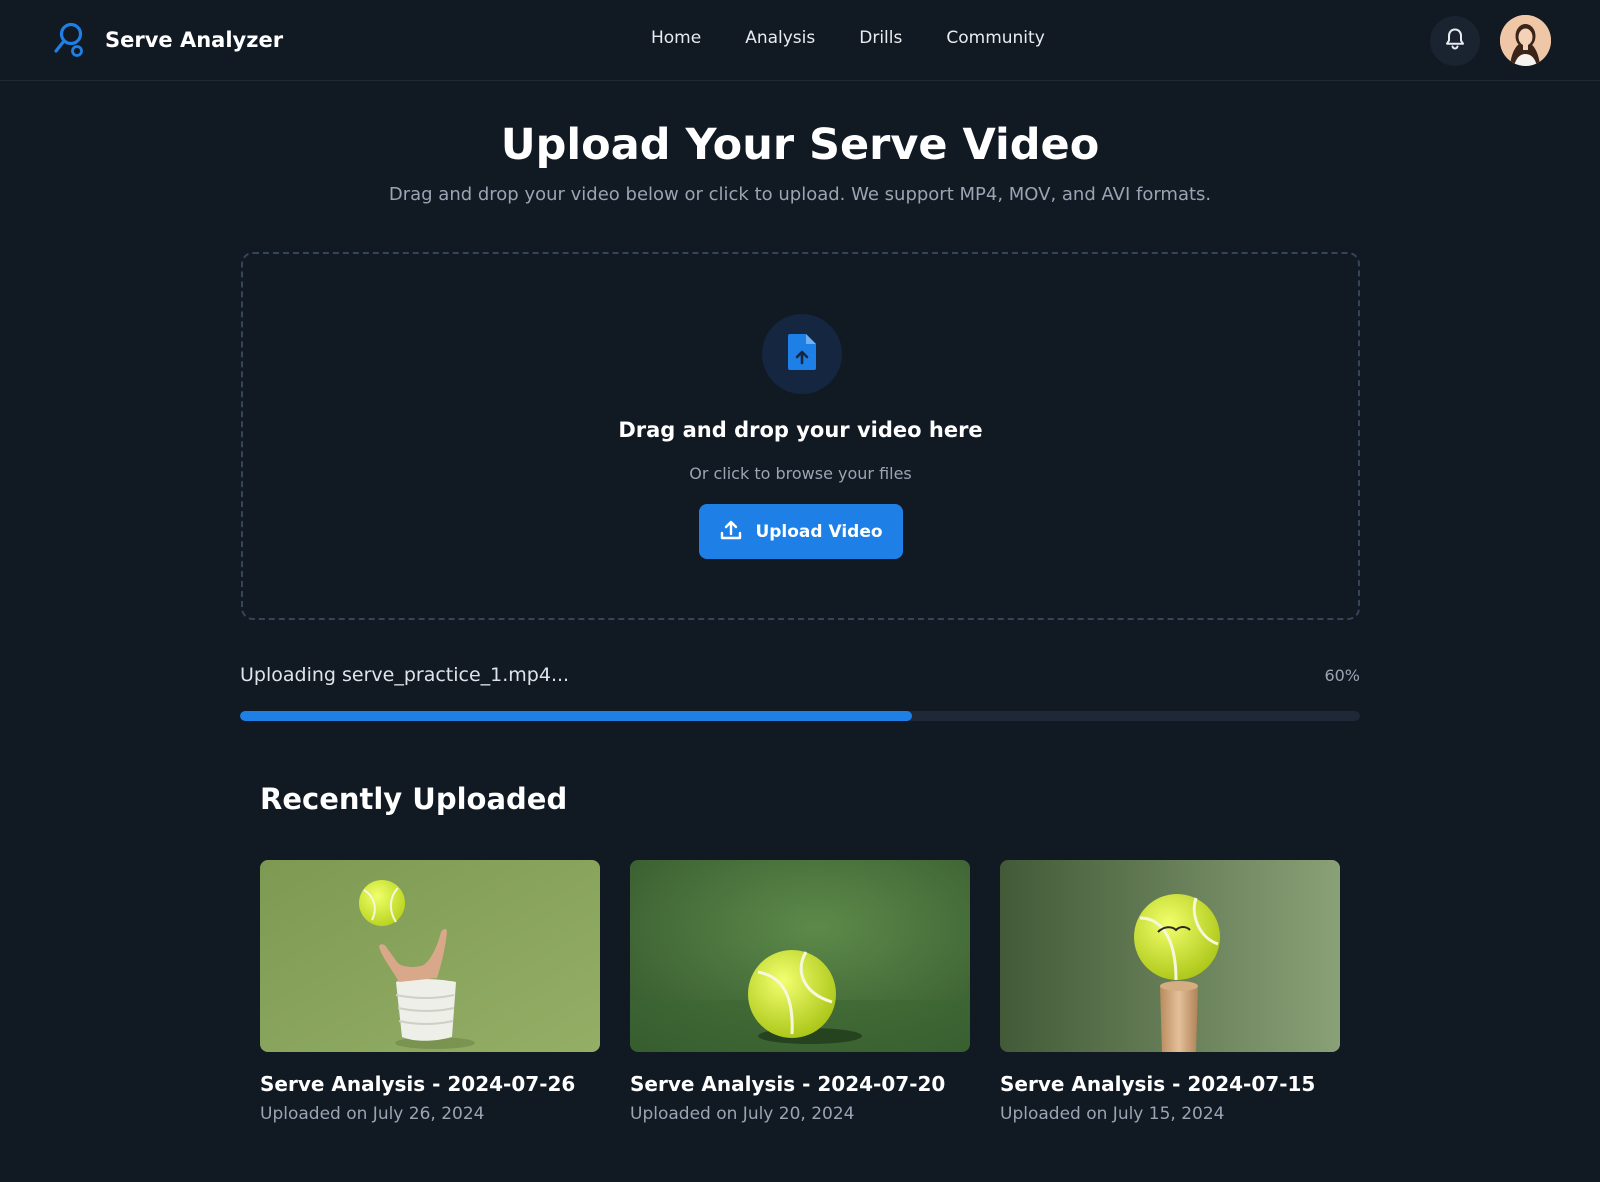 This screenshot has height=1182, width=1600. What do you see at coordinates (800, 430) in the screenshot?
I see `dropzone-title: Drag and drop your video here` at bounding box center [800, 430].